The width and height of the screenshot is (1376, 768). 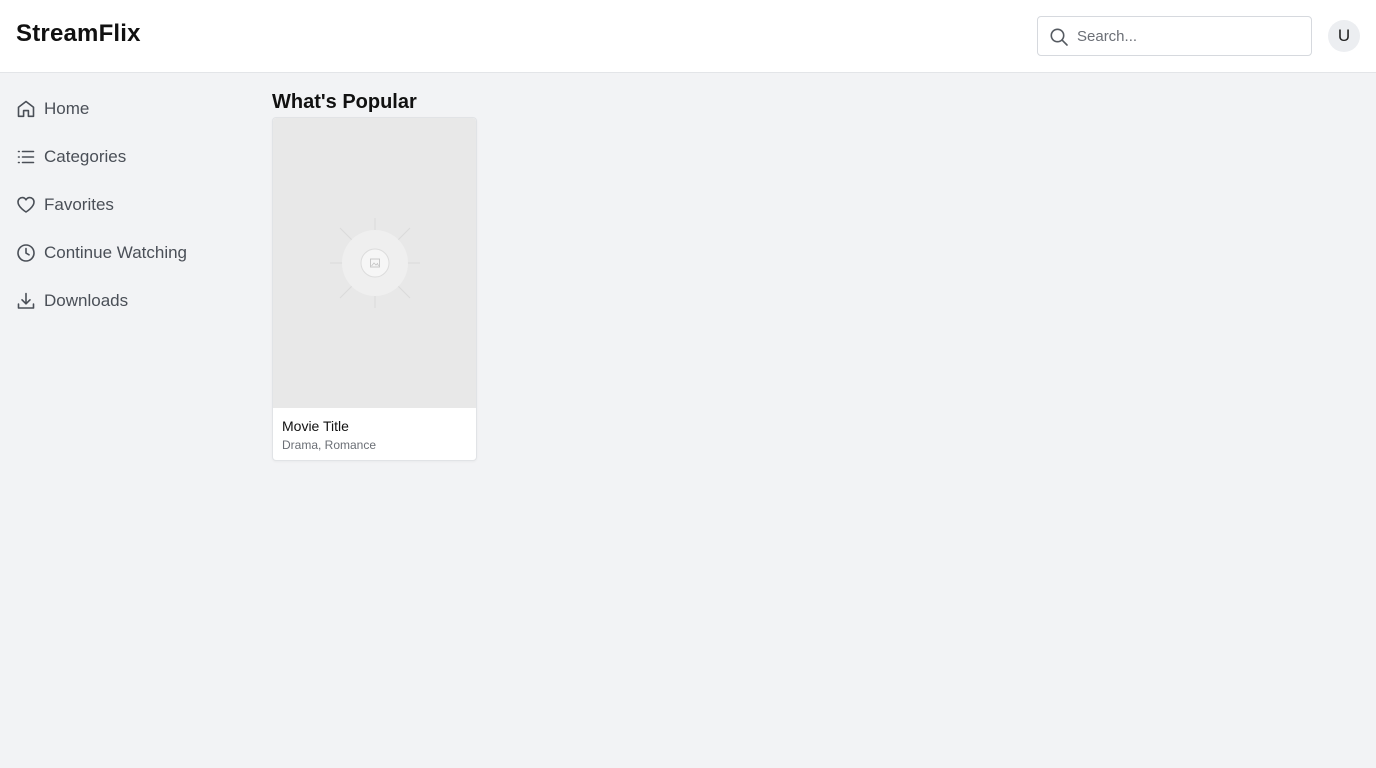 What do you see at coordinates (26, 204) in the screenshot?
I see `heart-icon` at bounding box center [26, 204].